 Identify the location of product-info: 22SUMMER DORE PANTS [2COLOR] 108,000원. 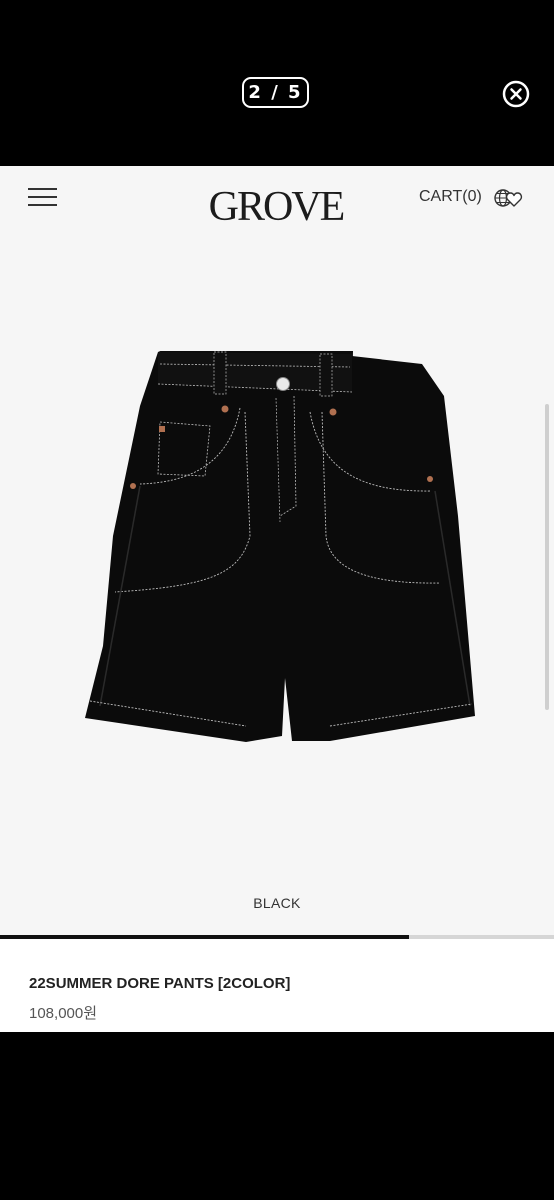
(277, 985).